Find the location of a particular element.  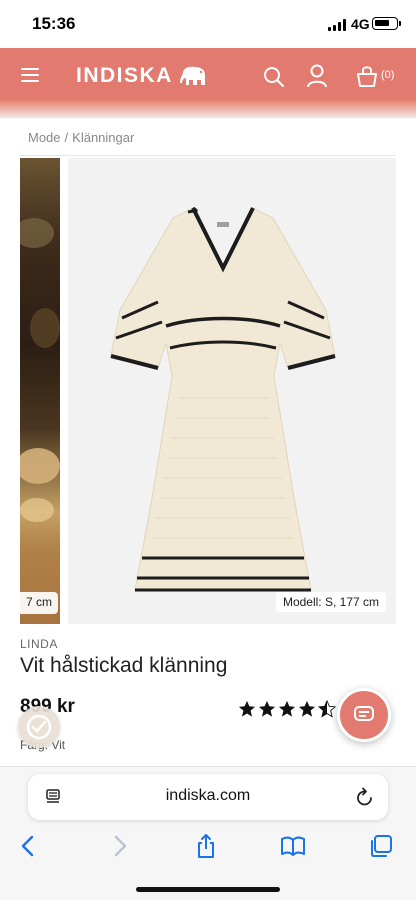

search-icon is located at coordinates (274, 77).